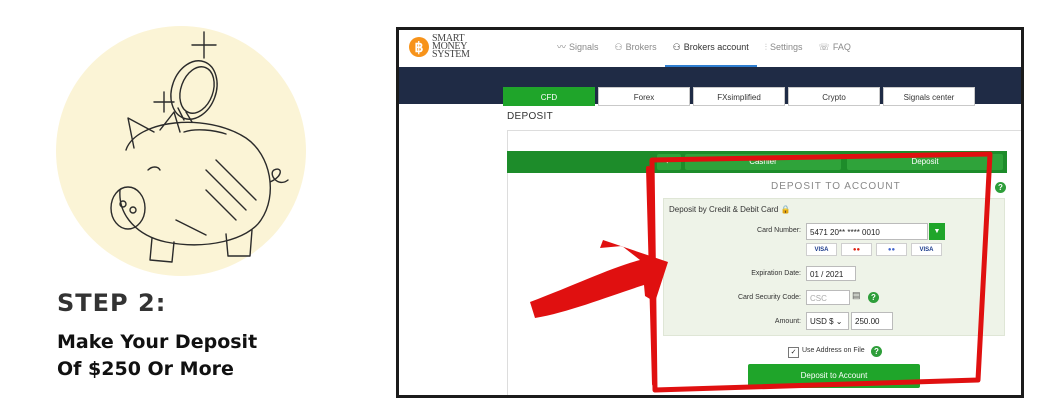 This screenshot has width=1041, height=418. What do you see at coordinates (929, 96) in the screenshot?
I see `tab-signals-center: Signals center` at bounding box center [929, 96].